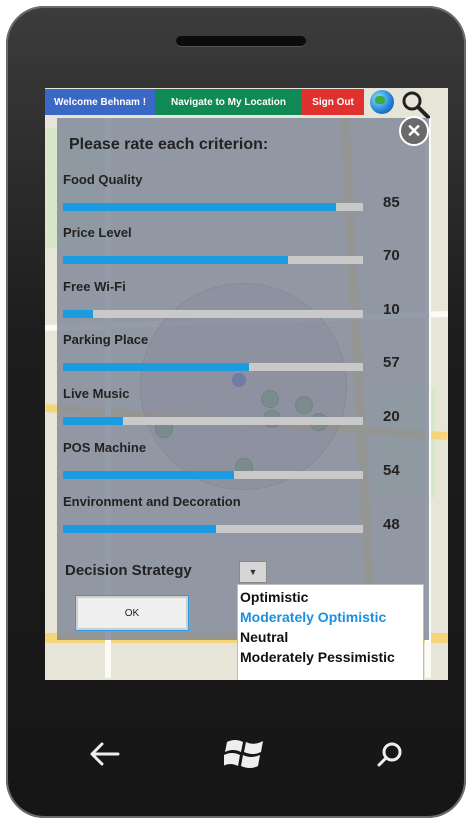 This screenshot has width=472, height=823. I want to click on criterion-free-wifi: Free Wi-Fi 10, so click(243, 304).